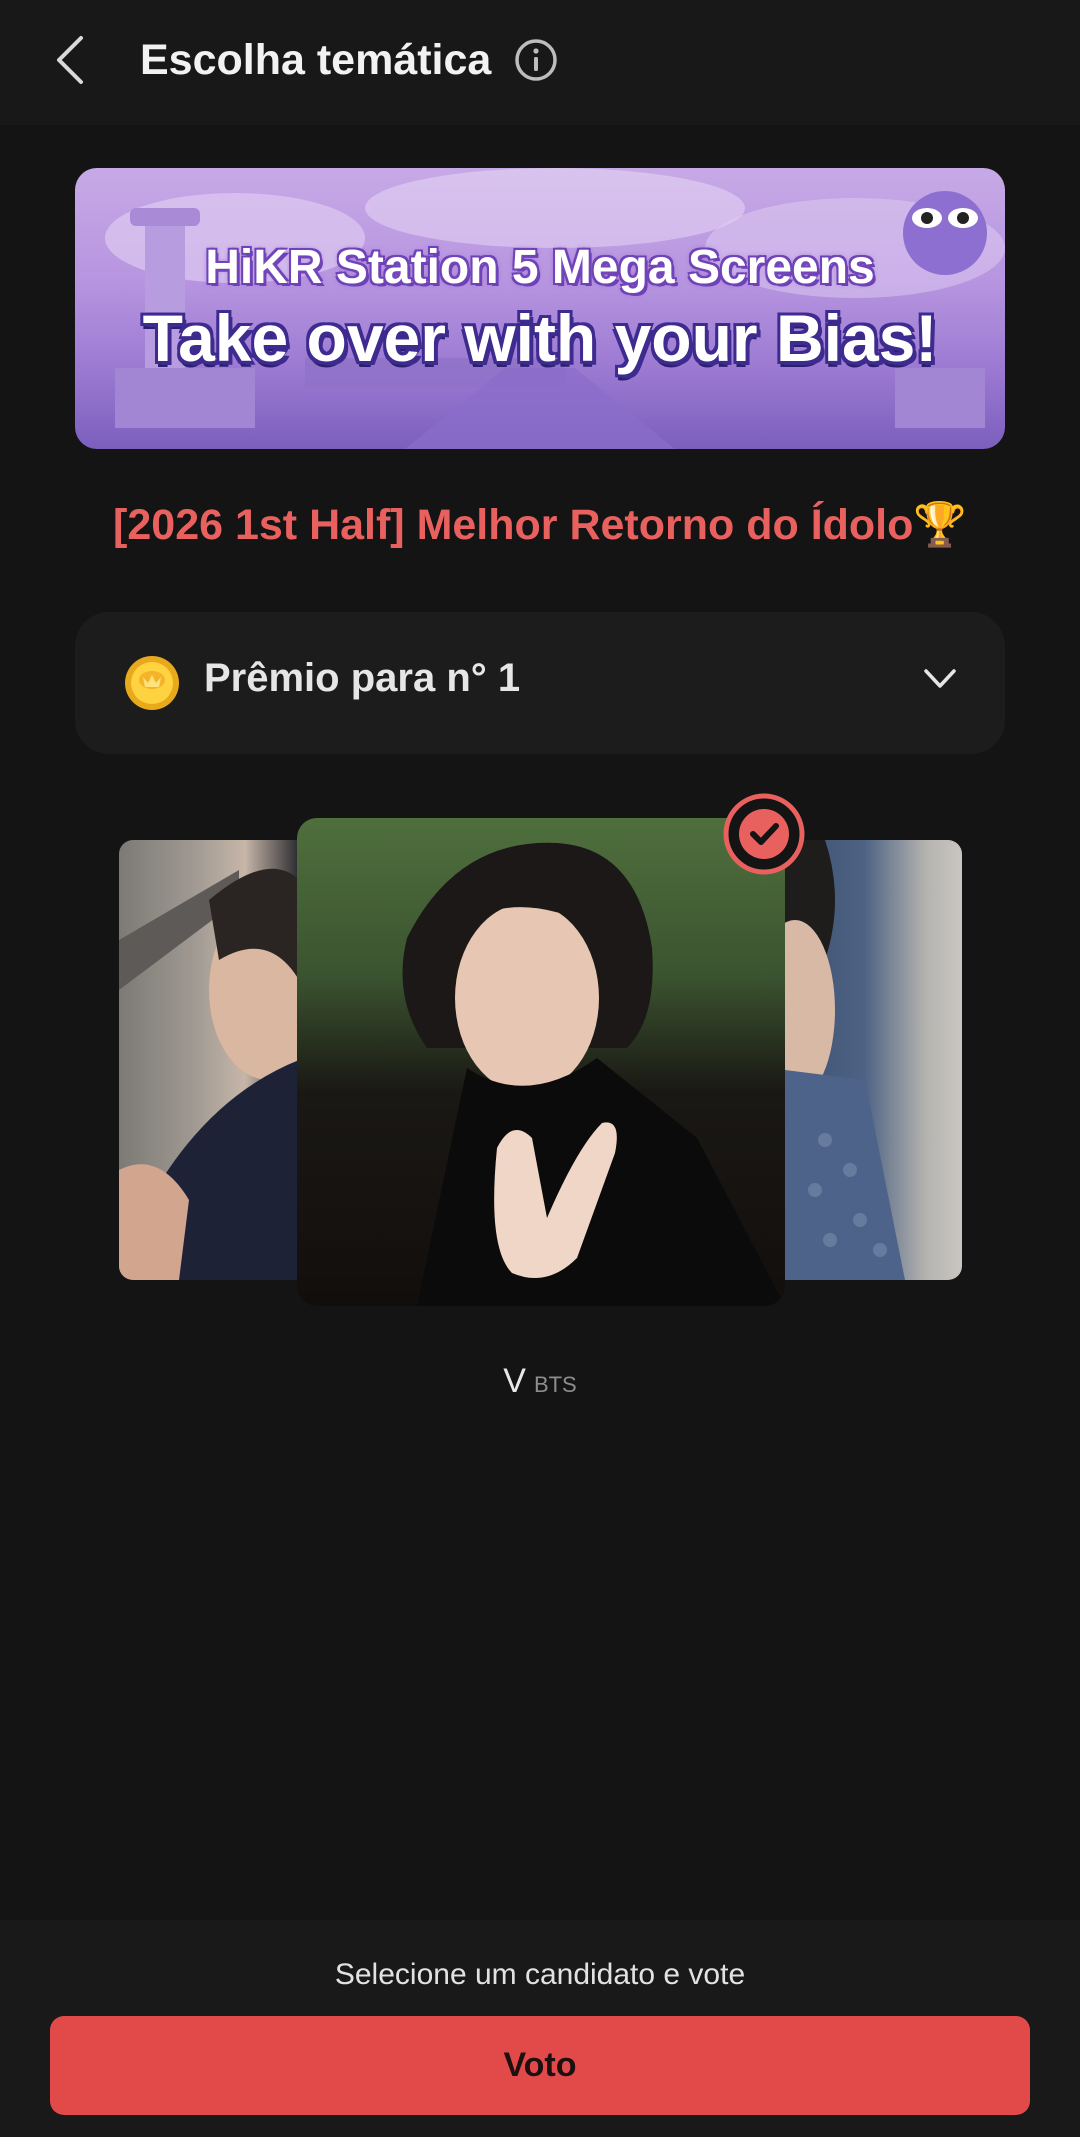 The width and height of the screenshot is (1080, 2137). What do you see at coordinates (555, 1384) in the screenshot?
I see `candidate-group: BTS` at bounding box center [555, 1384].